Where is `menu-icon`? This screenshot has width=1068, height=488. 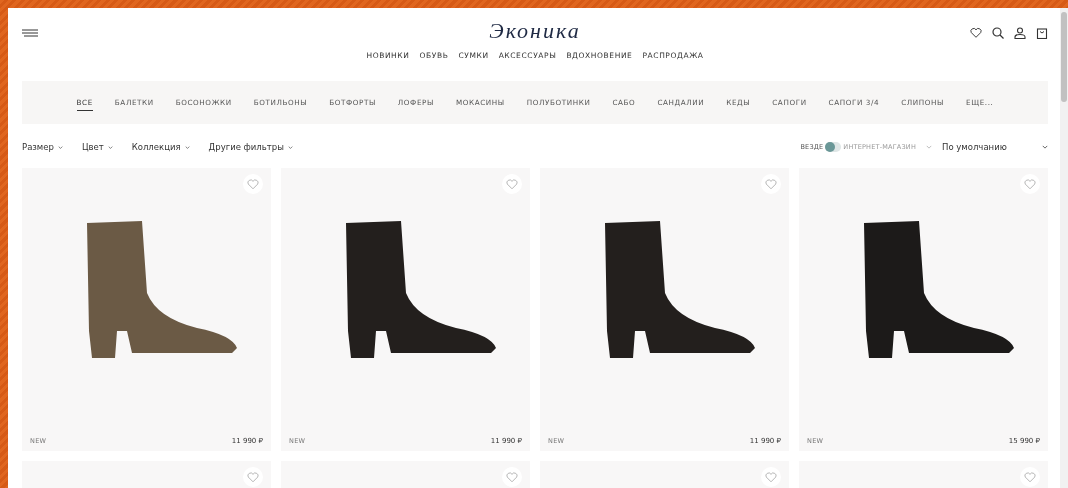
menu-icon is located at coordinates (30, 33).